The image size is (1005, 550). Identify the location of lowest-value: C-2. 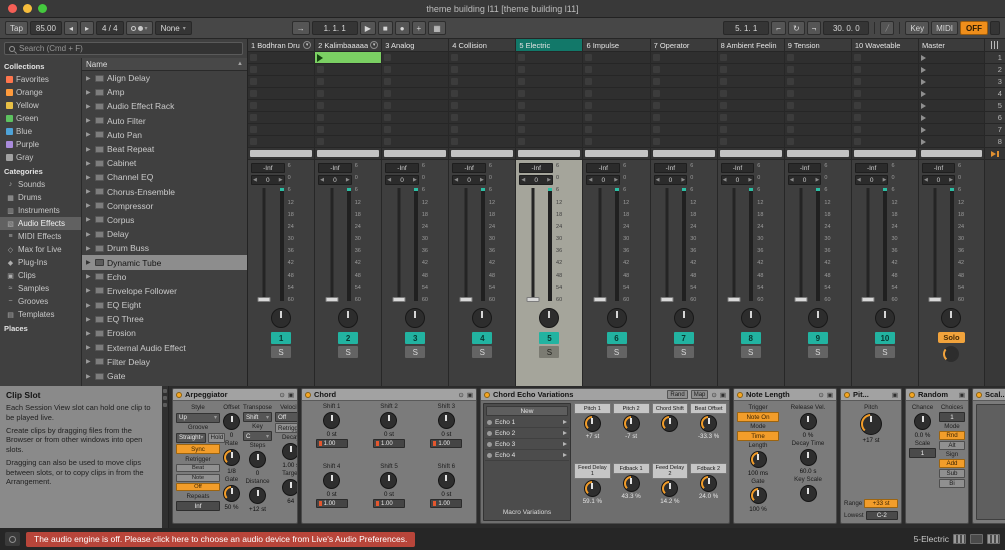
(881, 515).